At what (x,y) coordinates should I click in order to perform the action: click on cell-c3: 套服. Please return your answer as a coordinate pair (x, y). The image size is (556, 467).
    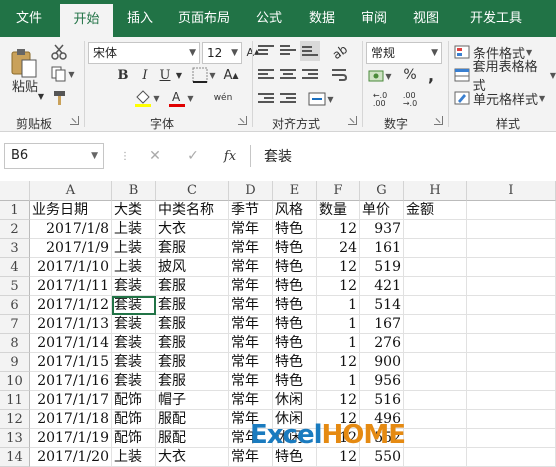
    Looking at the image, I should click on (192, 248).